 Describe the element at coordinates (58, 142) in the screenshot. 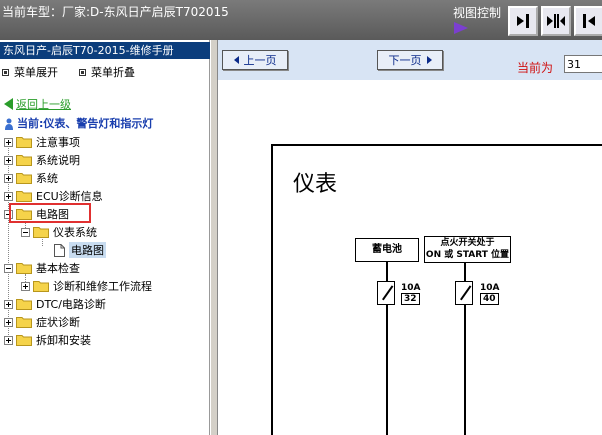

I see `tree-item-label: 注意事项` at that location.